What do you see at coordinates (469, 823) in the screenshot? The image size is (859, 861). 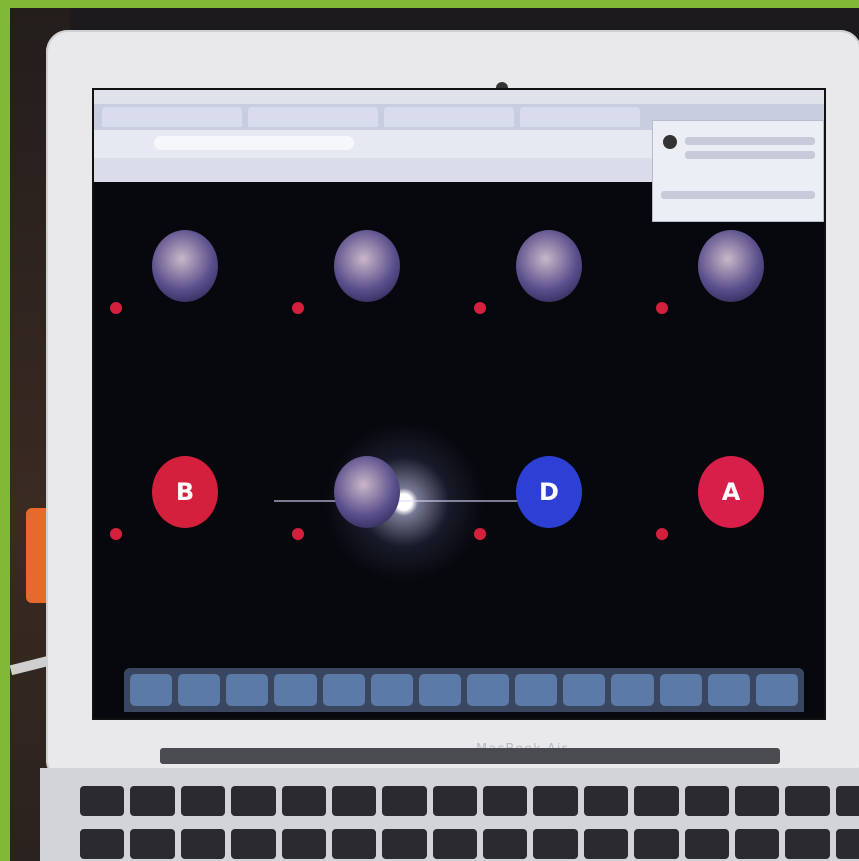 I see `keyboard` at bounding box center [469, 823].